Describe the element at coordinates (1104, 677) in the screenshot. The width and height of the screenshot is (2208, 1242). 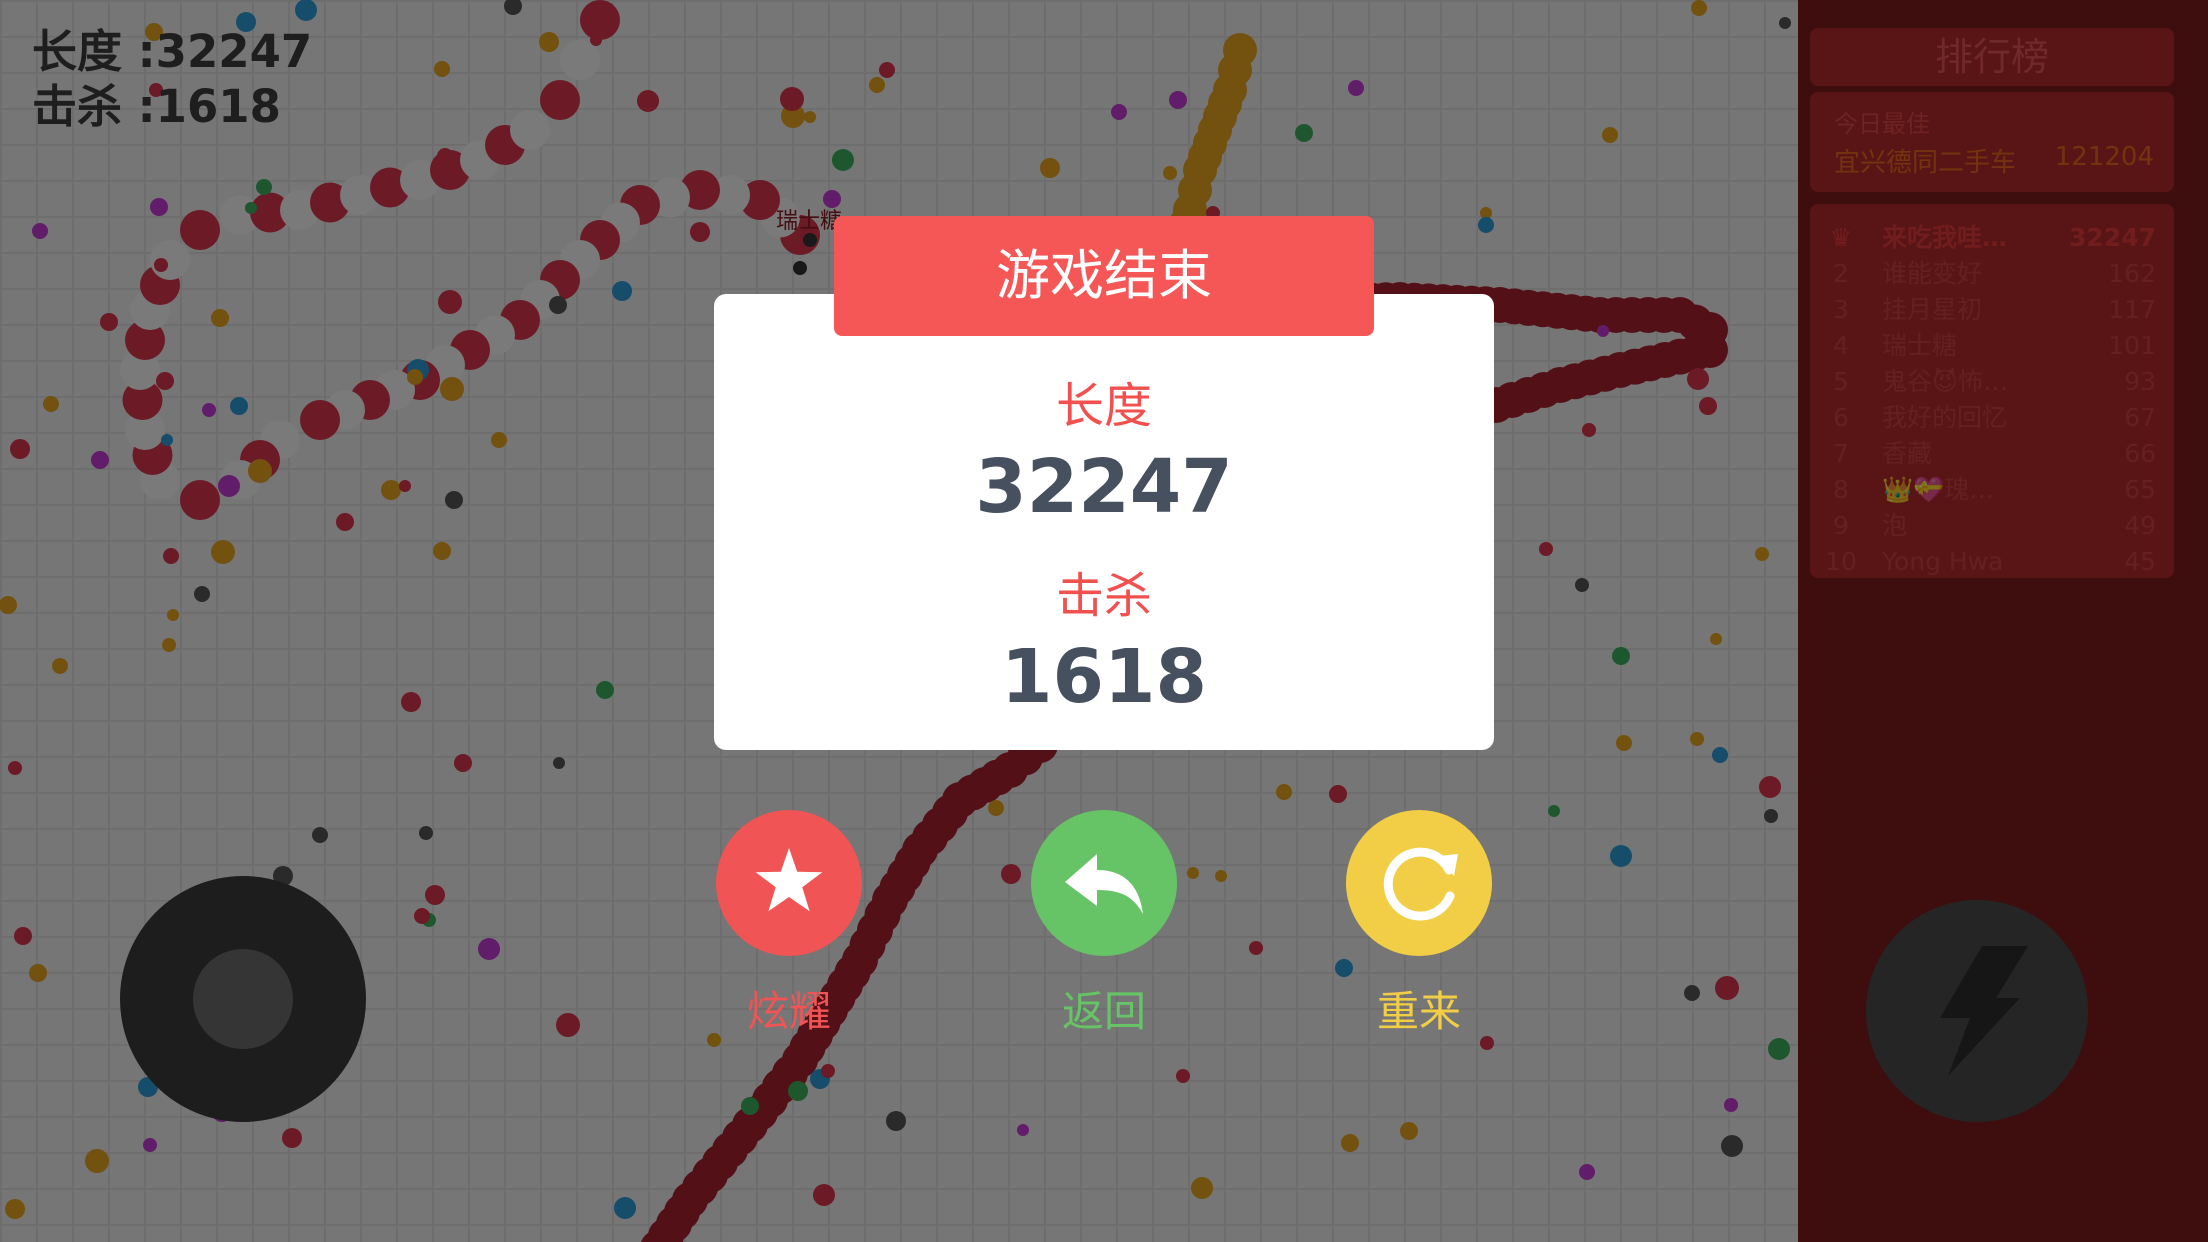
I see `kills-value: 1618` at that location.